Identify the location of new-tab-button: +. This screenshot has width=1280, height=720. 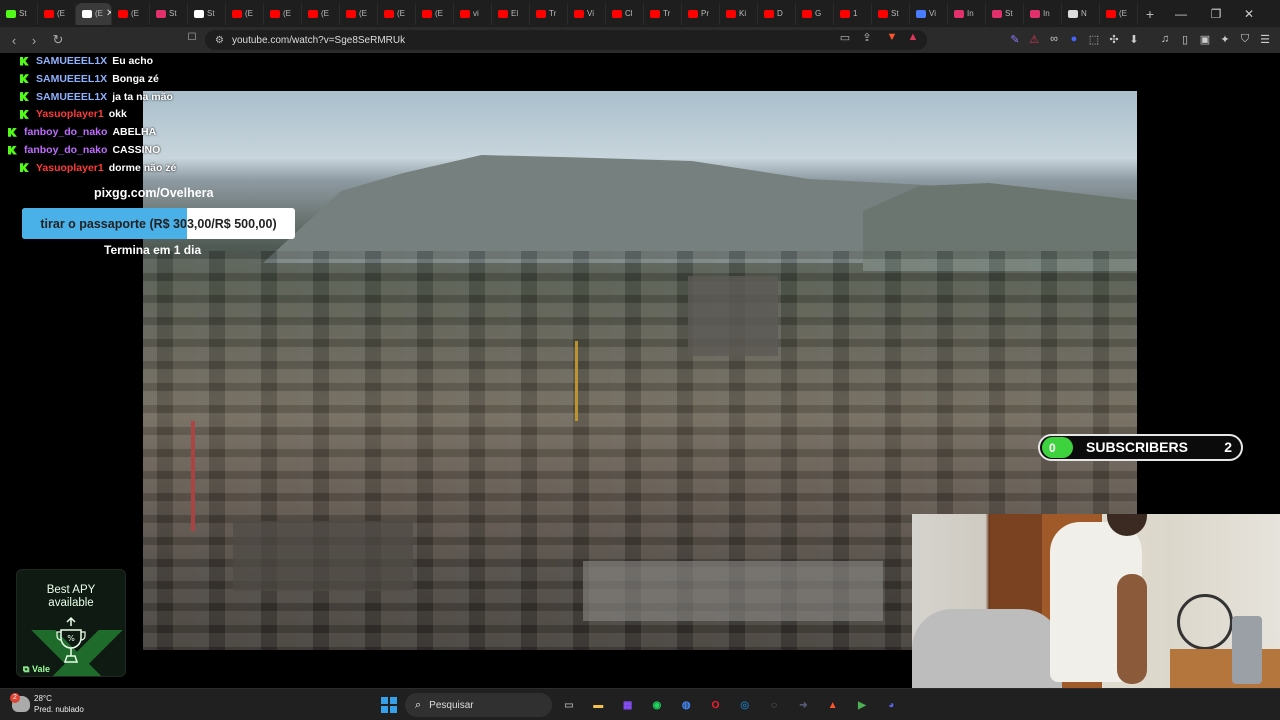
(1150, 14).